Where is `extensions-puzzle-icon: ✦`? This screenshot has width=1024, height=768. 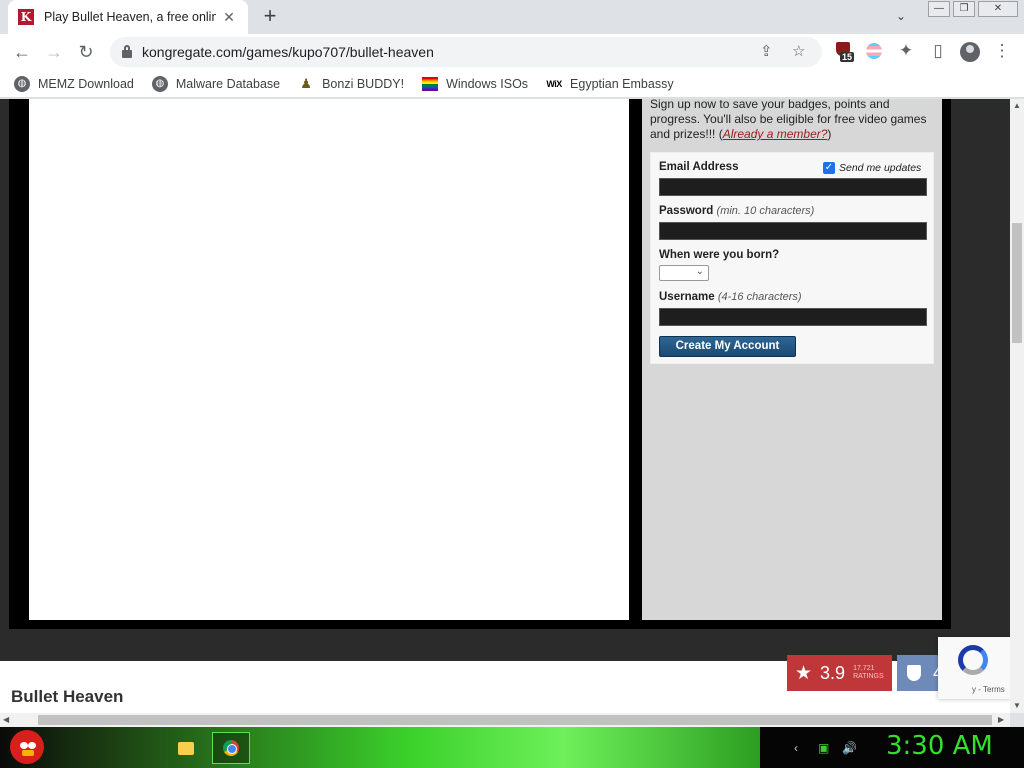 extensions-puzzle-icon: ✦ is located at coordinates (906, 51).